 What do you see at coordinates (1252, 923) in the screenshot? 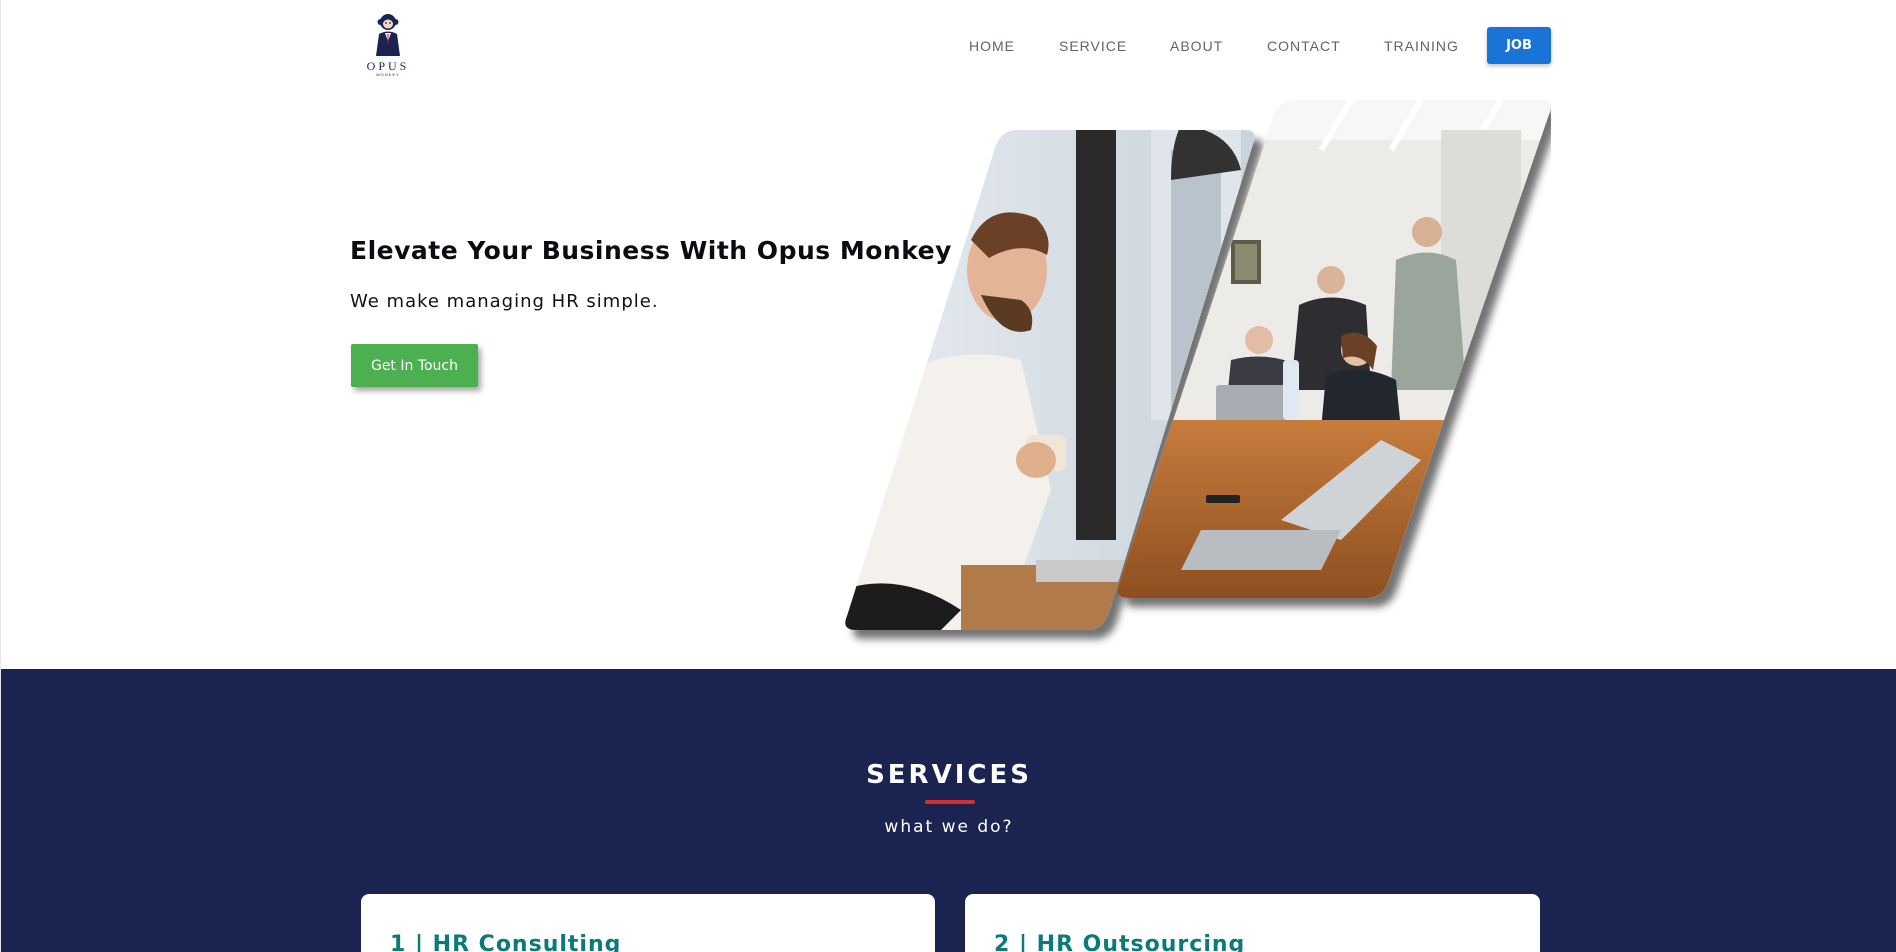
I see `service-card-hr-outsourcing: 2 | HR Outsourcing` at bounding box center [1252, 923].